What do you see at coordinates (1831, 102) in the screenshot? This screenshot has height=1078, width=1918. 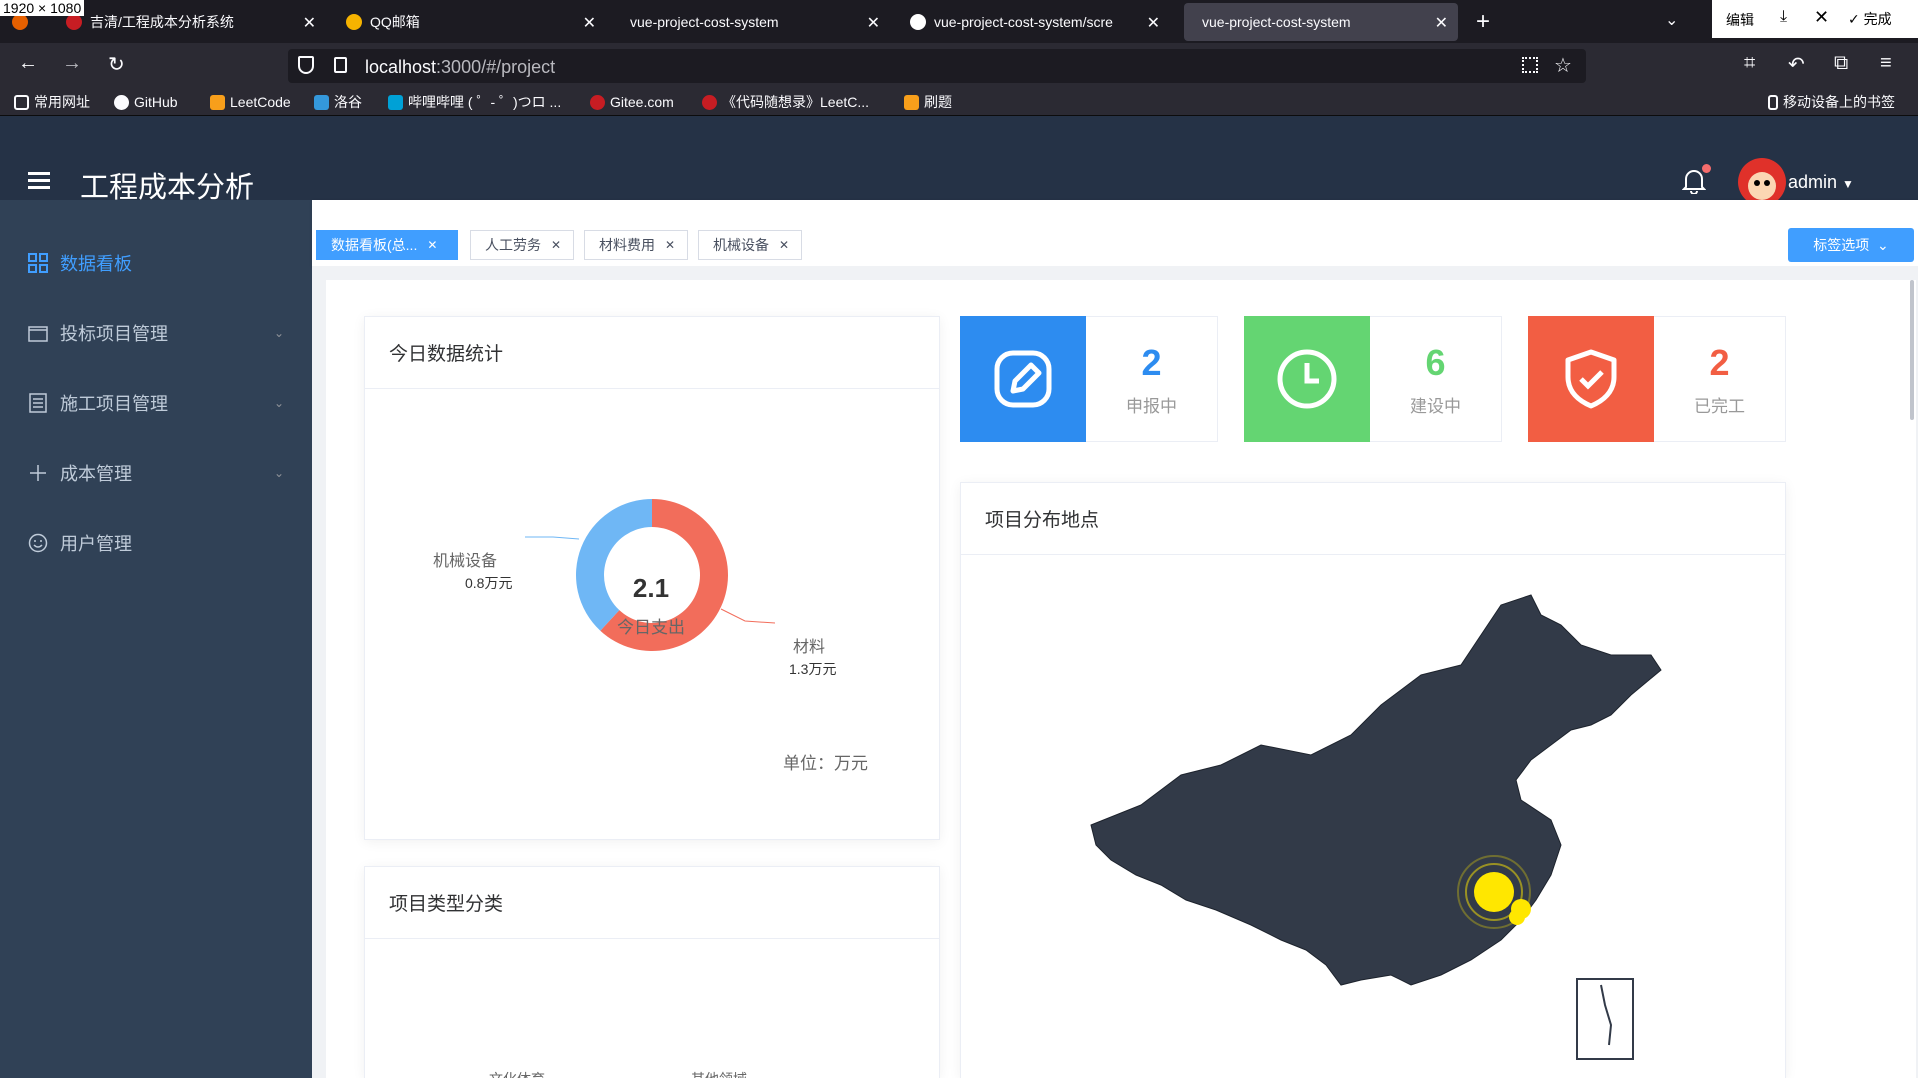 I see `mobile-bookmarks: 移动设备上的书签` at bounding box center [1831, 102].